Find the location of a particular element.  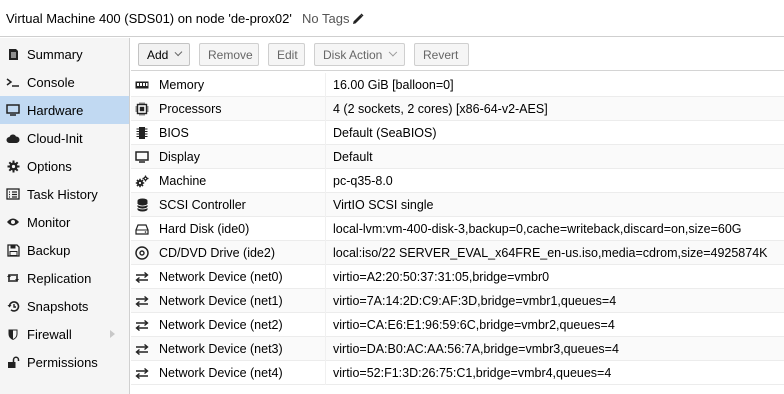

add-button-label: Add is located at coordinates (158, 54).